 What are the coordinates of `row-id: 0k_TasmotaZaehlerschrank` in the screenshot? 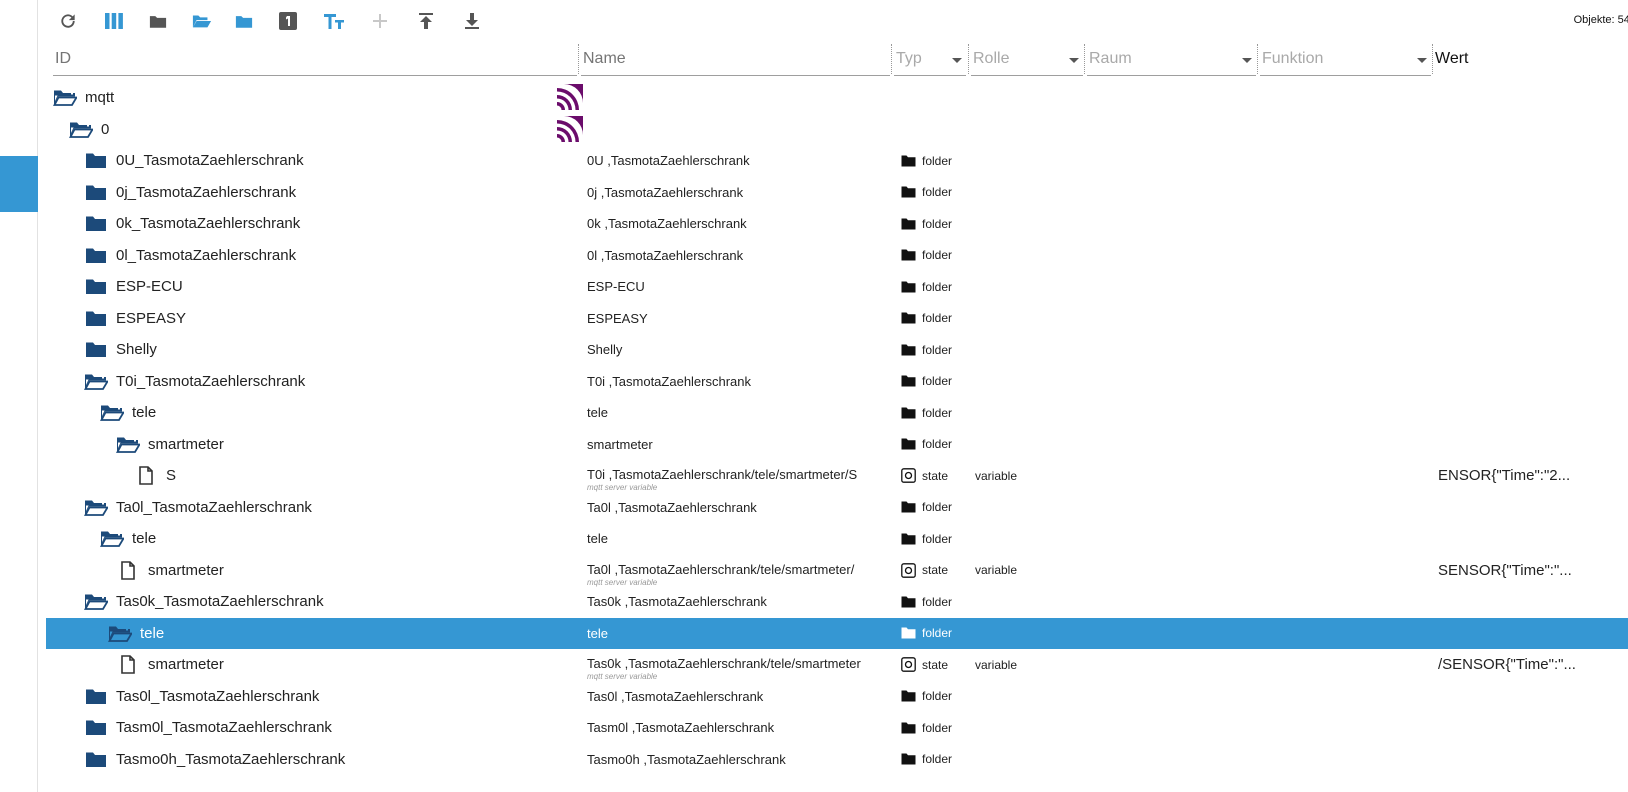 It's located at (192, 224).